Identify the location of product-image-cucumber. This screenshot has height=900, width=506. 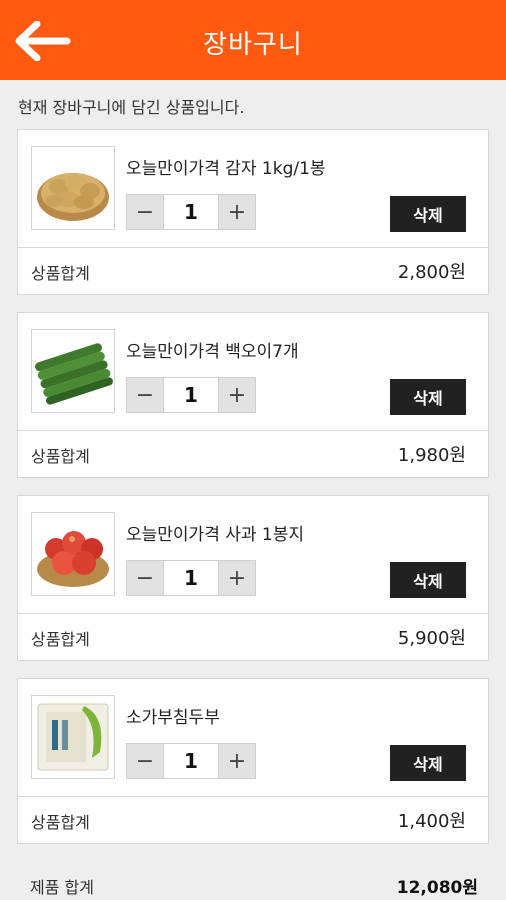
(73, 371).